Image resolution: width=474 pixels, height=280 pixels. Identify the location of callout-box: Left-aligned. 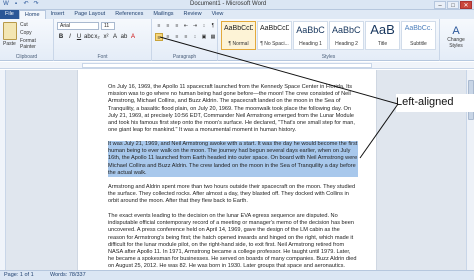
(435, 103).